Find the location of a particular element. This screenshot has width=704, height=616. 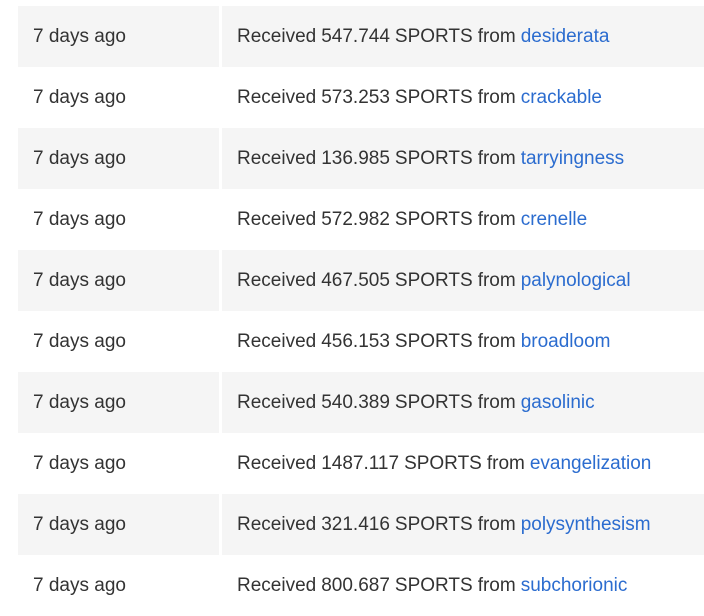

amount: 136.985 is located at coordinates (355, 158).